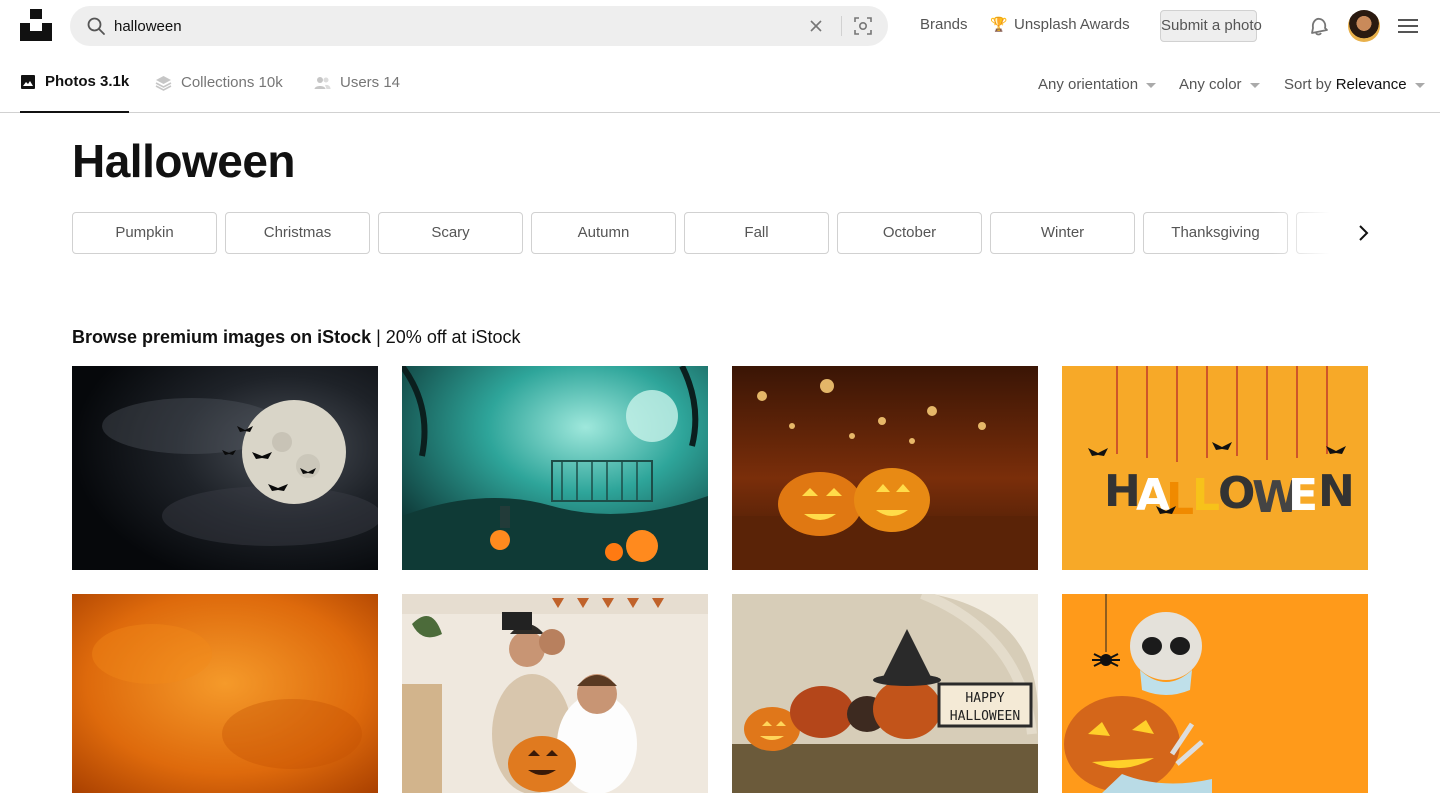 The height and width of the screenshot is (793, 1440). Describe the element at coordinates (448, 337) in the screenshot. I see `istock-heading-rest: | 20% off at iStock` at that location.